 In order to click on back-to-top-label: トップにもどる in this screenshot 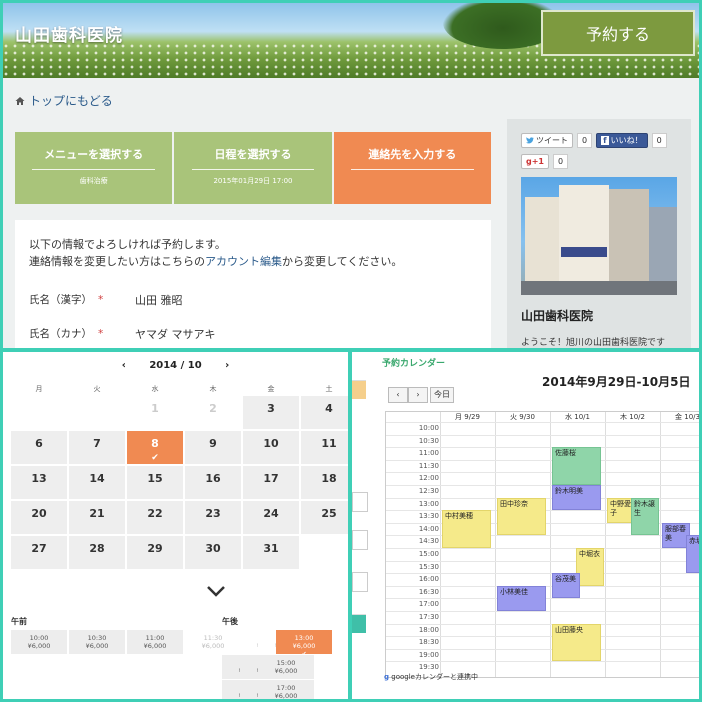, I will do `click(71, 101)`.